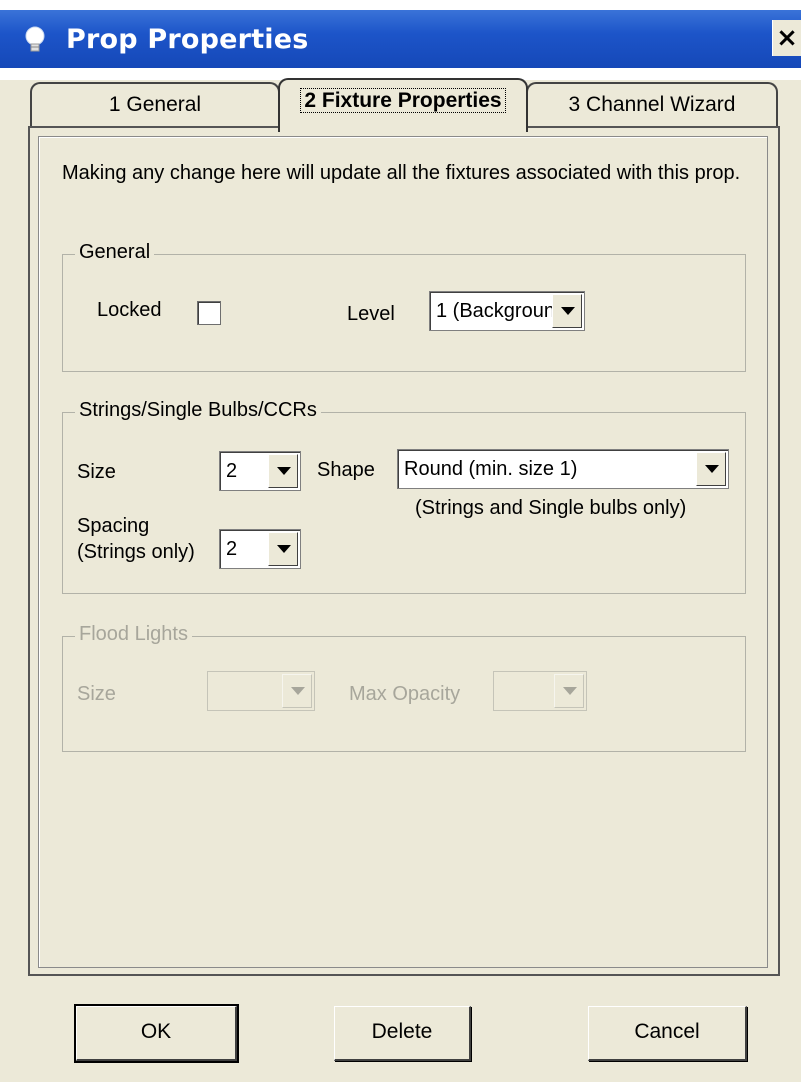  I want to click on level-select-value: 1 (Backgroun, so click(495, 311).